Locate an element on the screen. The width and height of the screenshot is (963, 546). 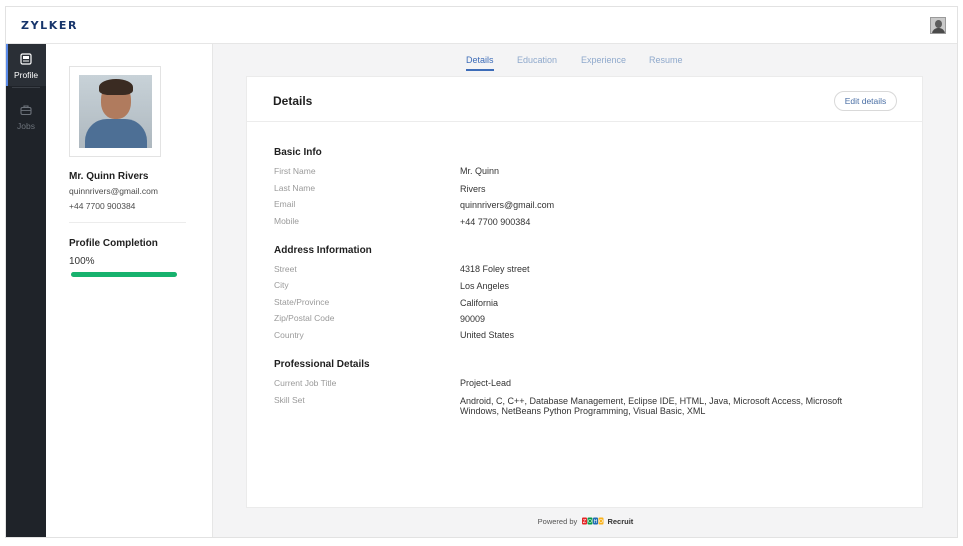
city-value: Los Angeles is located at coordinates (485, 286).